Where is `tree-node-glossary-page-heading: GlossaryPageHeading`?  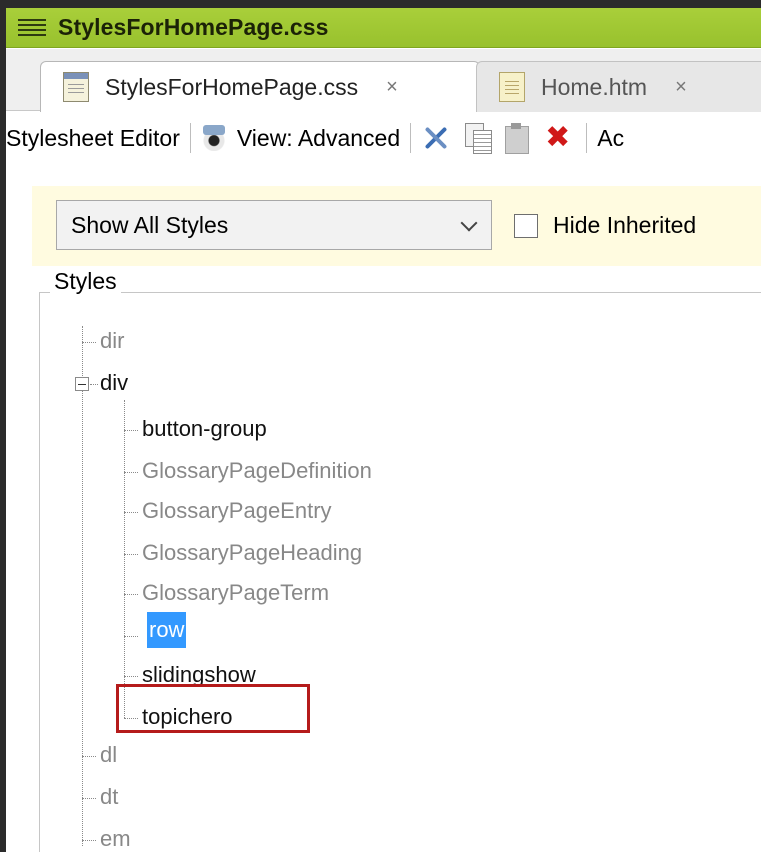 tree-node-glossary-page-heading: GlossaryPageHeading is located at coordinates (252, 553).